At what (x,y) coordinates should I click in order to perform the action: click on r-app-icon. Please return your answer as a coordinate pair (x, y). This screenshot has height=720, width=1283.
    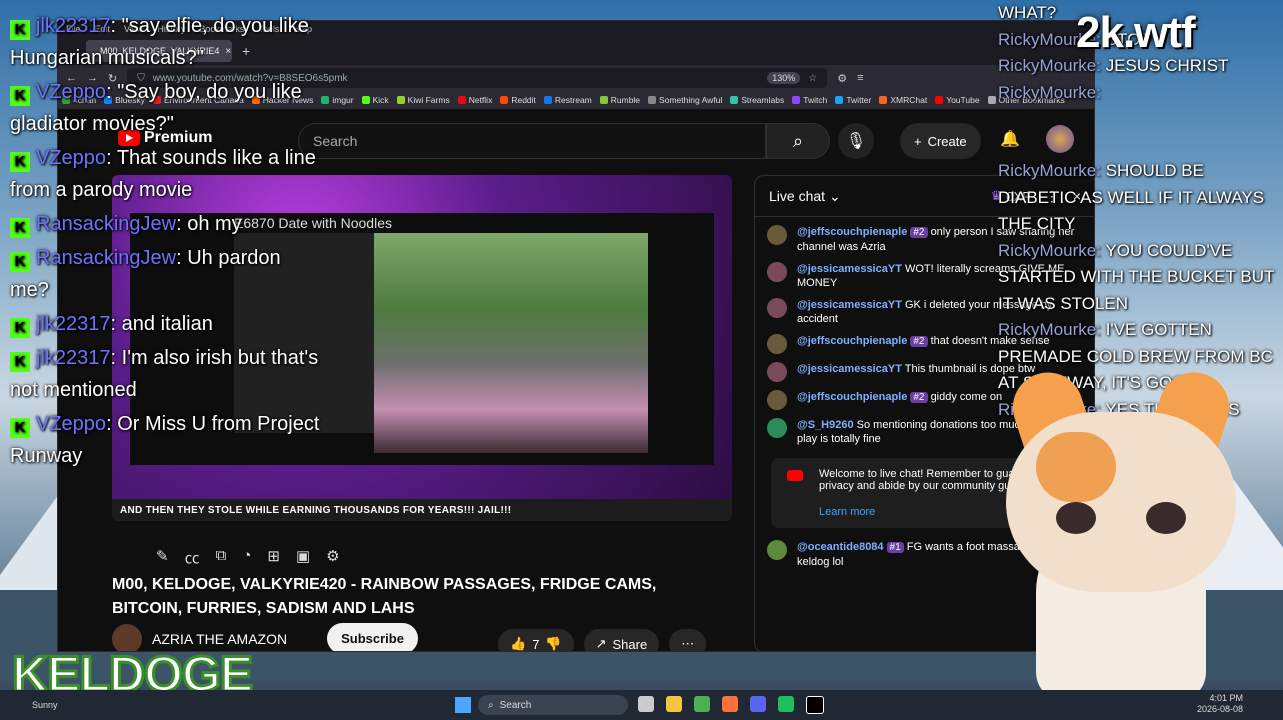
    Looking at the image, I should click on (815, 705).